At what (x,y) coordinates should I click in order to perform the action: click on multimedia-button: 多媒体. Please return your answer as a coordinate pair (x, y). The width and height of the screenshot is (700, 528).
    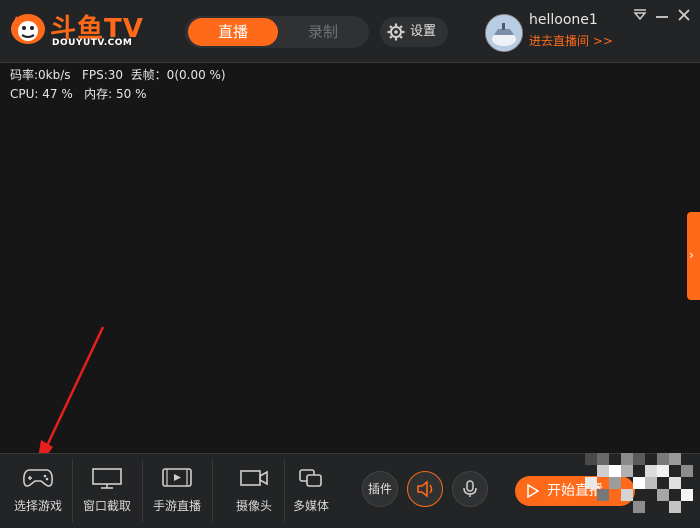
    Looking at the image, I should click on (311, 491).